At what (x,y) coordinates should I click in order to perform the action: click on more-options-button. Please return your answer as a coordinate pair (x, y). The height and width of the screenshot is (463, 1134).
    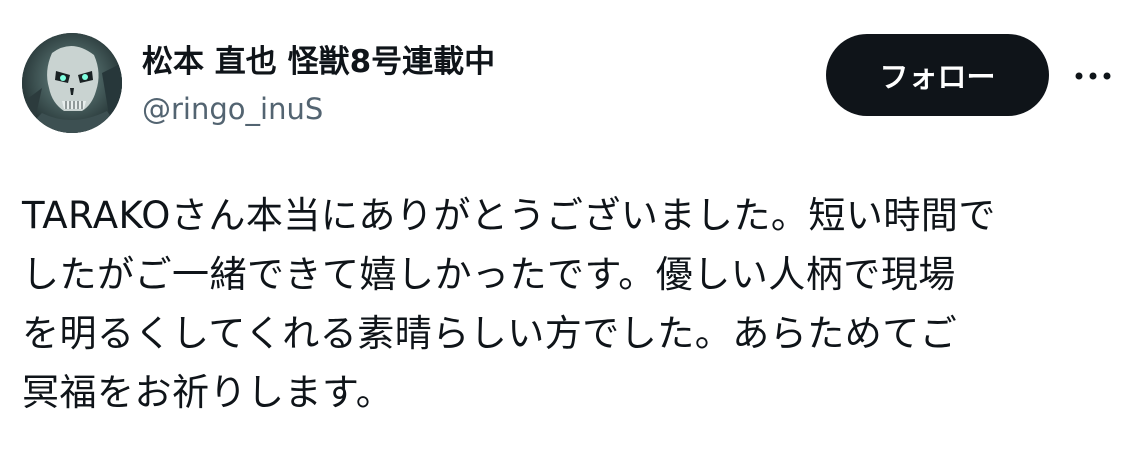
    Looking at the image, I should click on (1093, 76).